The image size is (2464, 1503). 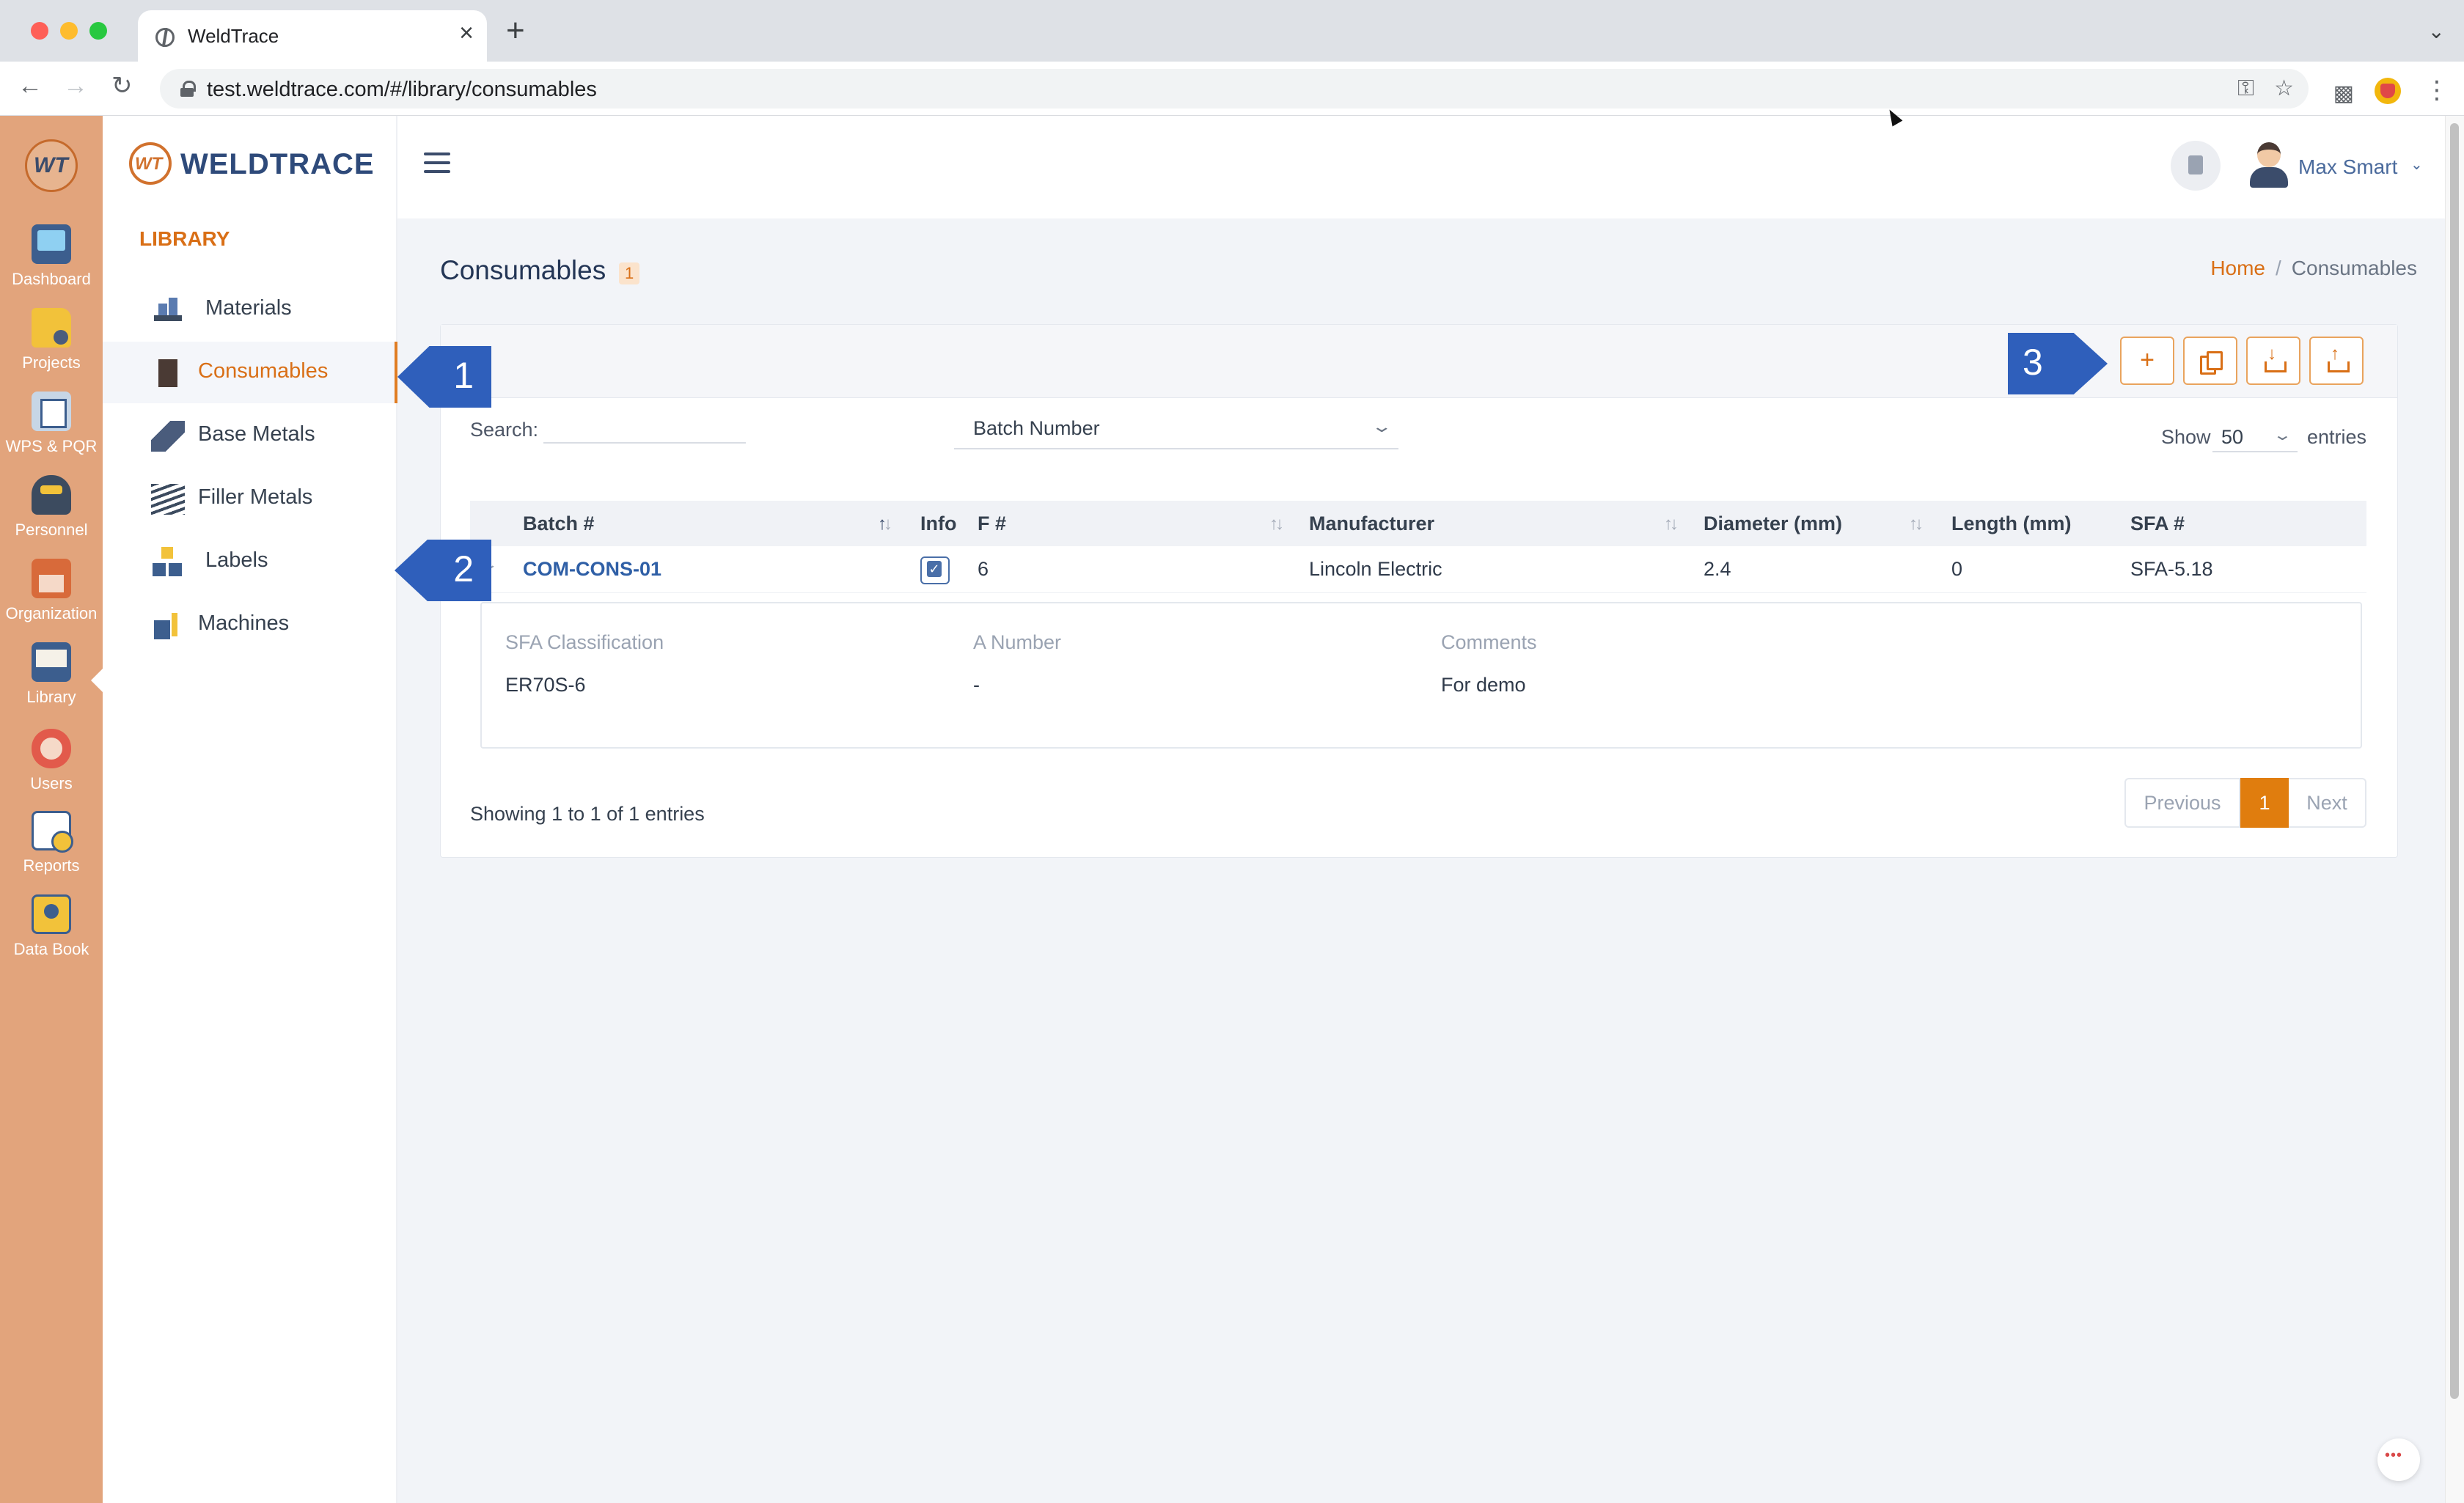 What do you see at coordinates (51, 495) in the screenshot?
I see `personnel-icon` at bounding box center [51, 495].